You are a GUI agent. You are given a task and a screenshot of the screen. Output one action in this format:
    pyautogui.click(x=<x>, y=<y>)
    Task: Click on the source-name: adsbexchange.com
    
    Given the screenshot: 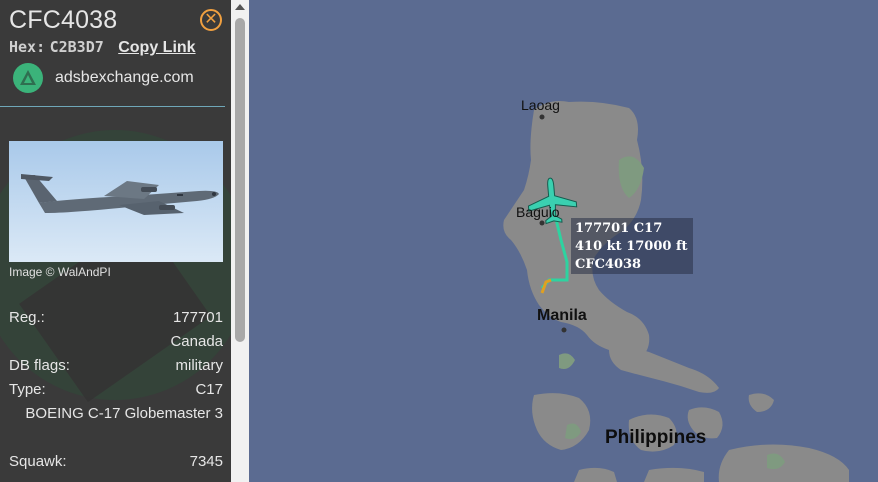 What is the action you would take?
    pyautogui.click(x=124, y=77)
    